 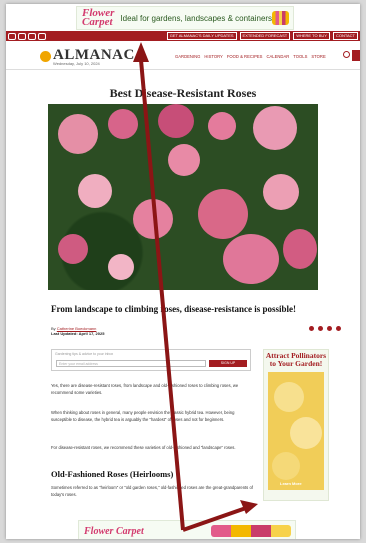 What do you see at coordinates (162, 295) in the screenshot?
I see `annotation-arrow-top` at bounding box center [162, 295].